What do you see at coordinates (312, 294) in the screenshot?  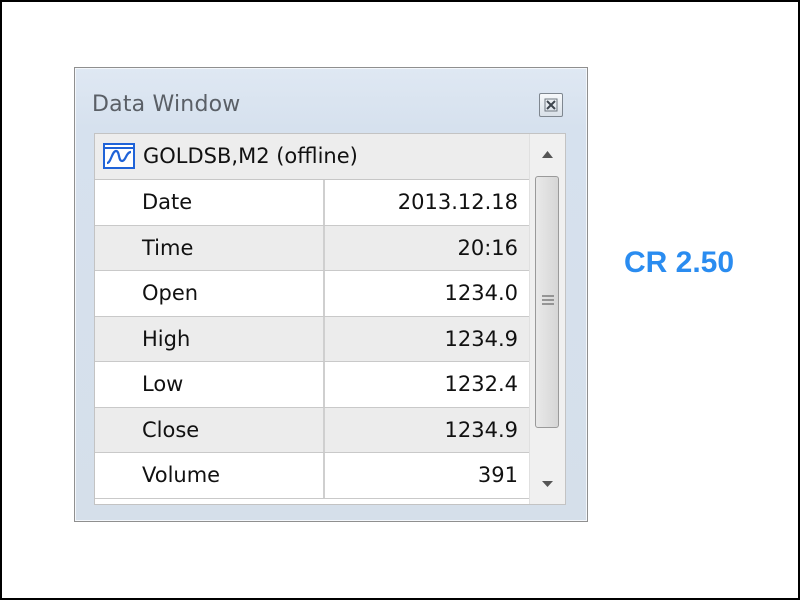 I see `data-row-open: Open 1234.0` at bounding box center [312, 294].